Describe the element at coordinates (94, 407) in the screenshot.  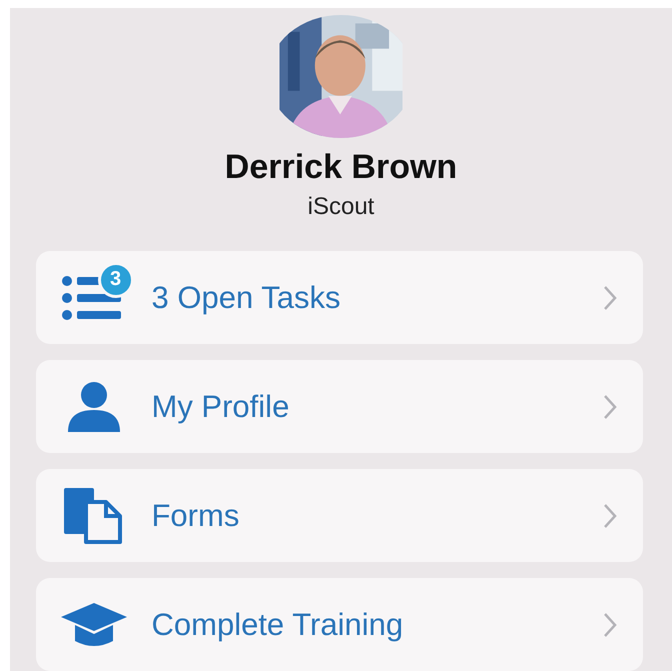
I see `person-icon` at that location.